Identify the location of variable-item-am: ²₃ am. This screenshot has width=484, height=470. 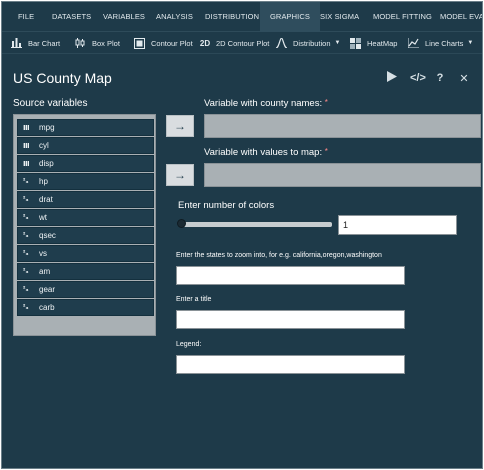
(85, 271).